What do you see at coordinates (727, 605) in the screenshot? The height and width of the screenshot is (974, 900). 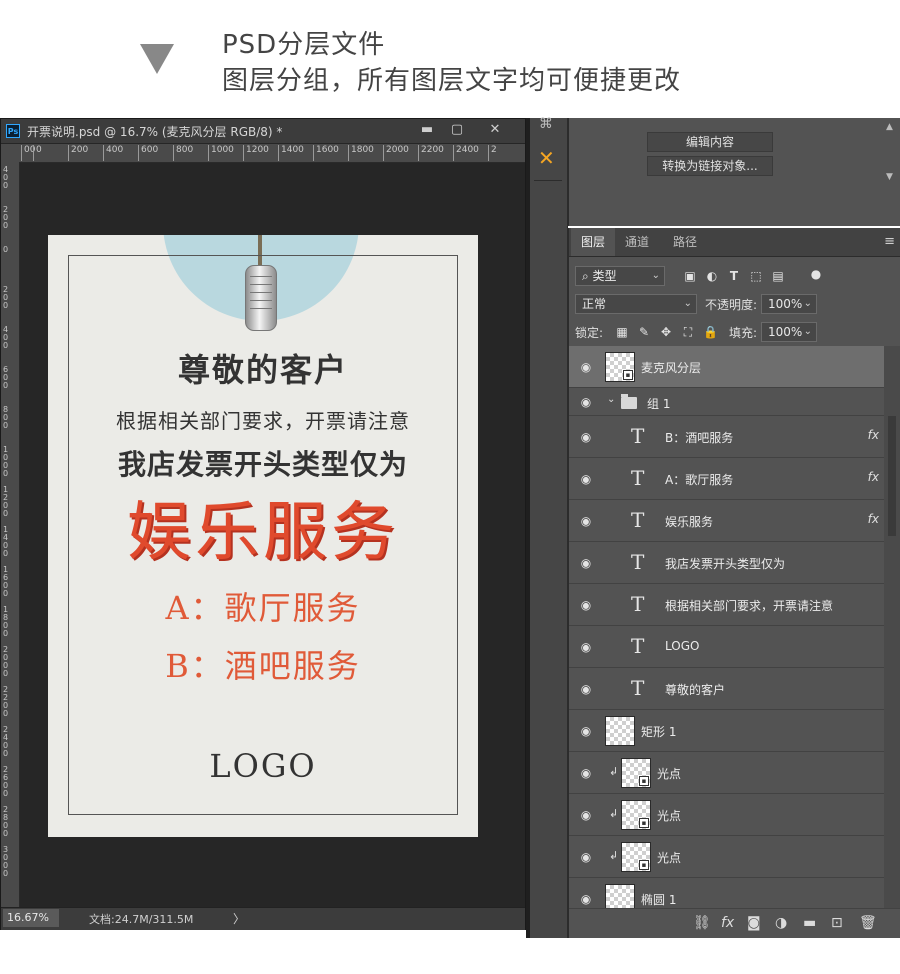 I see `layer-row: ◉ T 根据相关部门要求，开票请注意` at bounding box center [727, 605].